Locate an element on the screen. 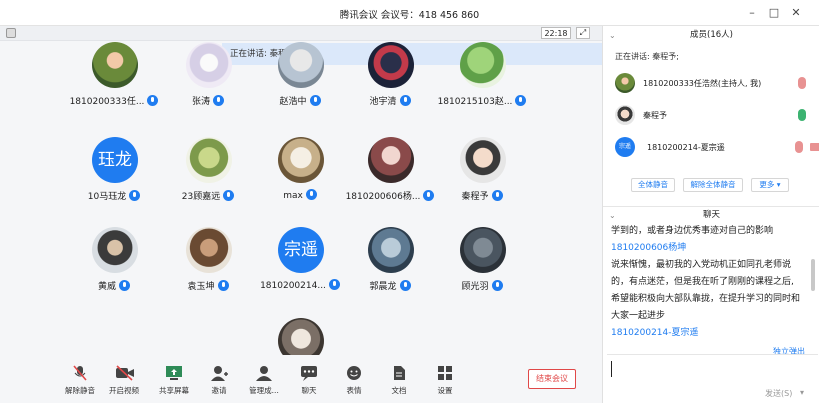  chat-line: 大家一起进步 is located at coordinates (638, 316).